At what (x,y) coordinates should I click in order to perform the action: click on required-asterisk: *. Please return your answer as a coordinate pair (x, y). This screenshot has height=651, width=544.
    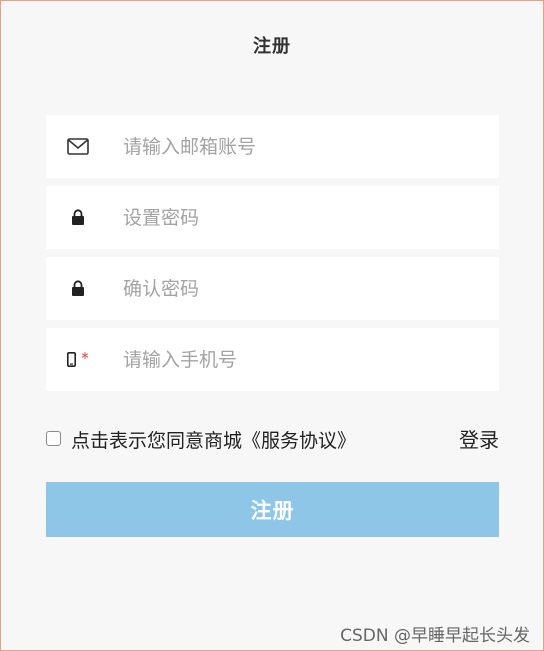
    Looking at the image, I should click on (85, 357).